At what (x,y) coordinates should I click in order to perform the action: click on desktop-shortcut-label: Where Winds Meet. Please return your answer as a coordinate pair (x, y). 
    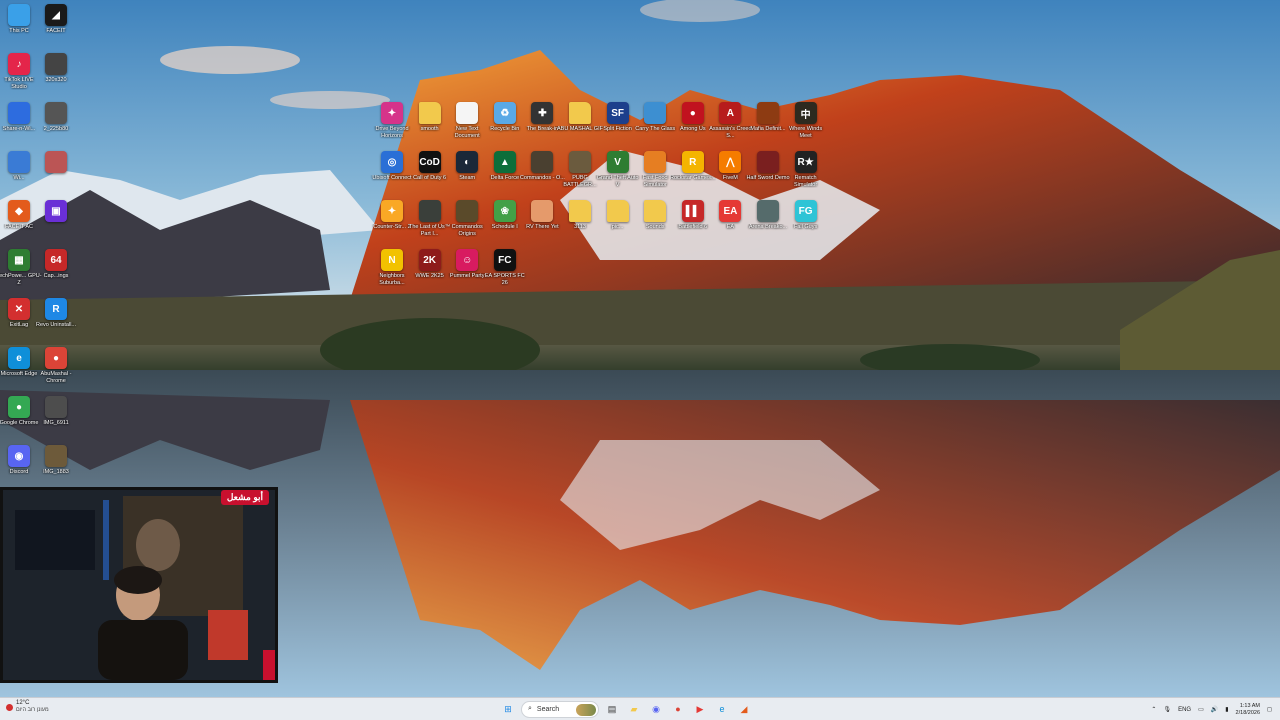
    Looking at the image, I should click on (806, 132).